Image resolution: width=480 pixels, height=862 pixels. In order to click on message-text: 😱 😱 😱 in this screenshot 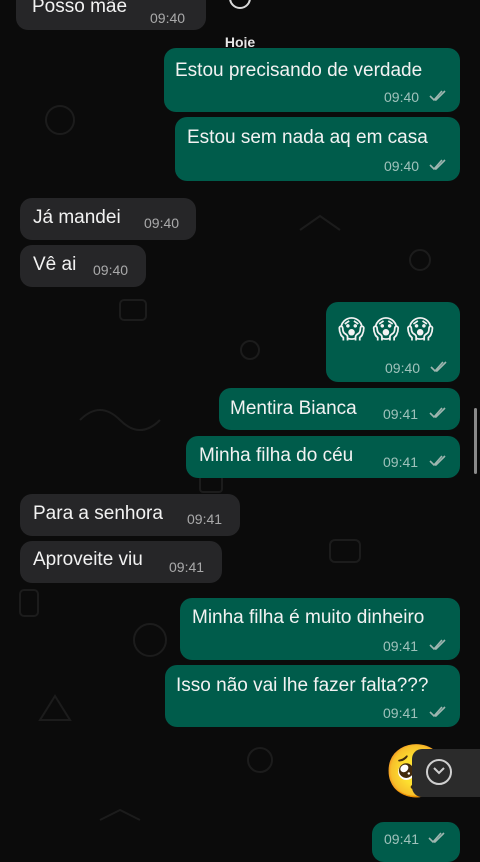, I will do `click(386, 329)`.